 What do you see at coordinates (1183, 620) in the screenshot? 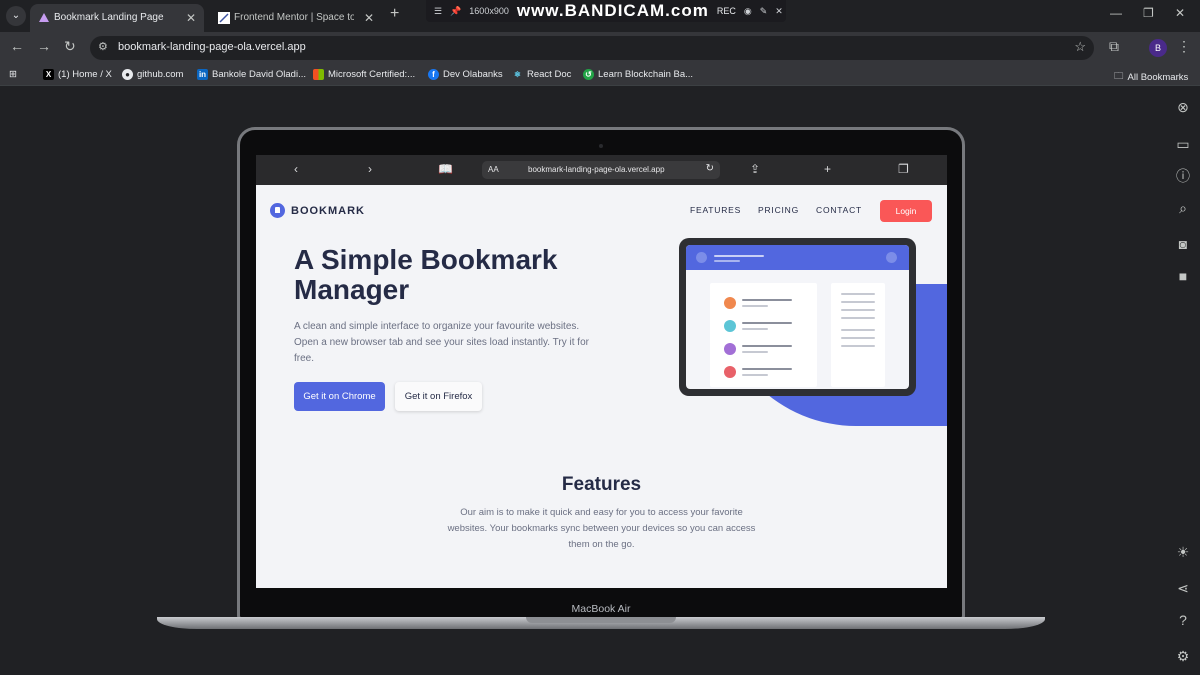
I see `help-icon: ?` at bounding box center [1183, 620].